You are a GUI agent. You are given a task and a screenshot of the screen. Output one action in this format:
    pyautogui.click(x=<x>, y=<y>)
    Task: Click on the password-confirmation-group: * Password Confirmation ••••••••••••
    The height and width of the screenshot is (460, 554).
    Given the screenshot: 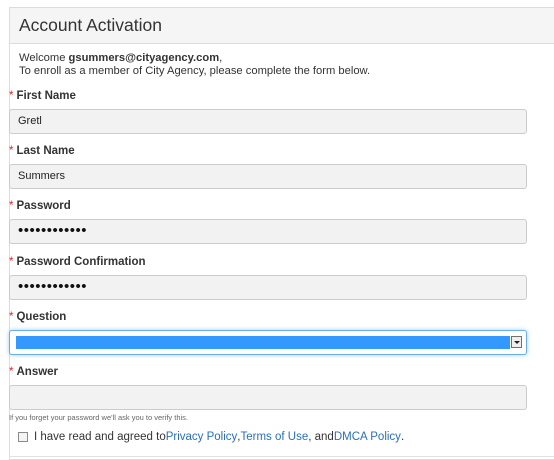 What is the action you would take?
    pyautogui.click(x=268, y=277)
    